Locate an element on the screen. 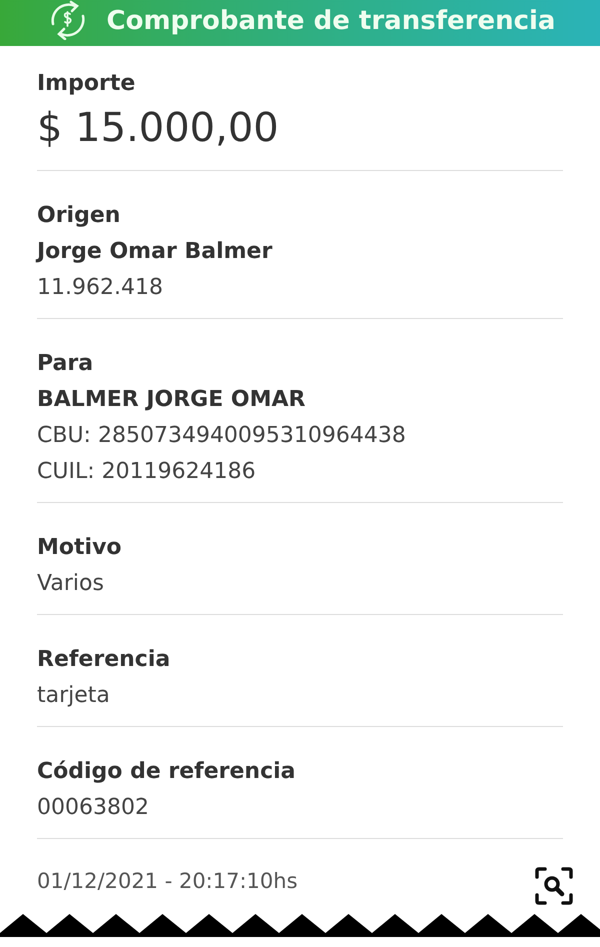 This screenshot has width=600, height=947. field-label: Origen is located at coordinates (79, 216).